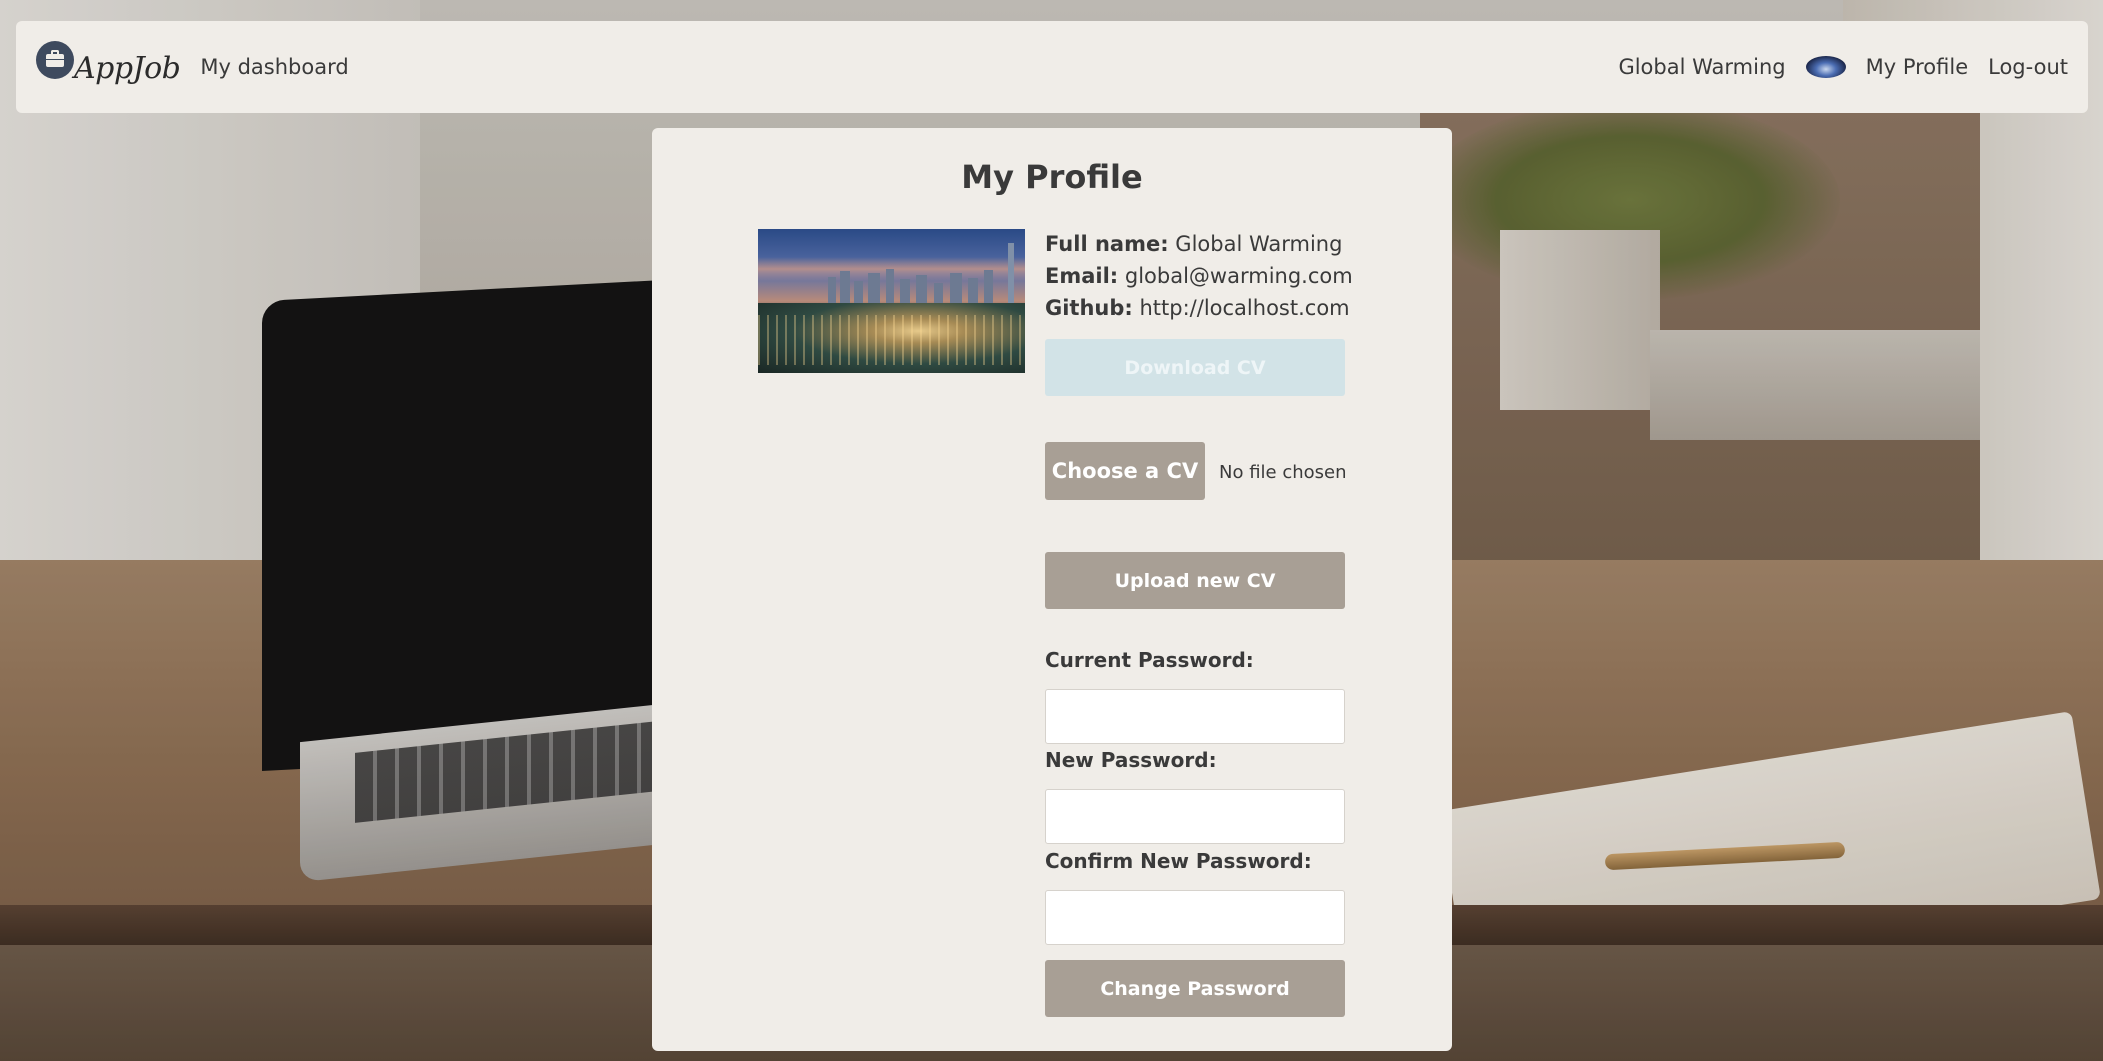  What do you see at coordinates (1195, 988) in the screenshot?
I see `change-password-button: Change Password` at bounding box center [1195, 988].